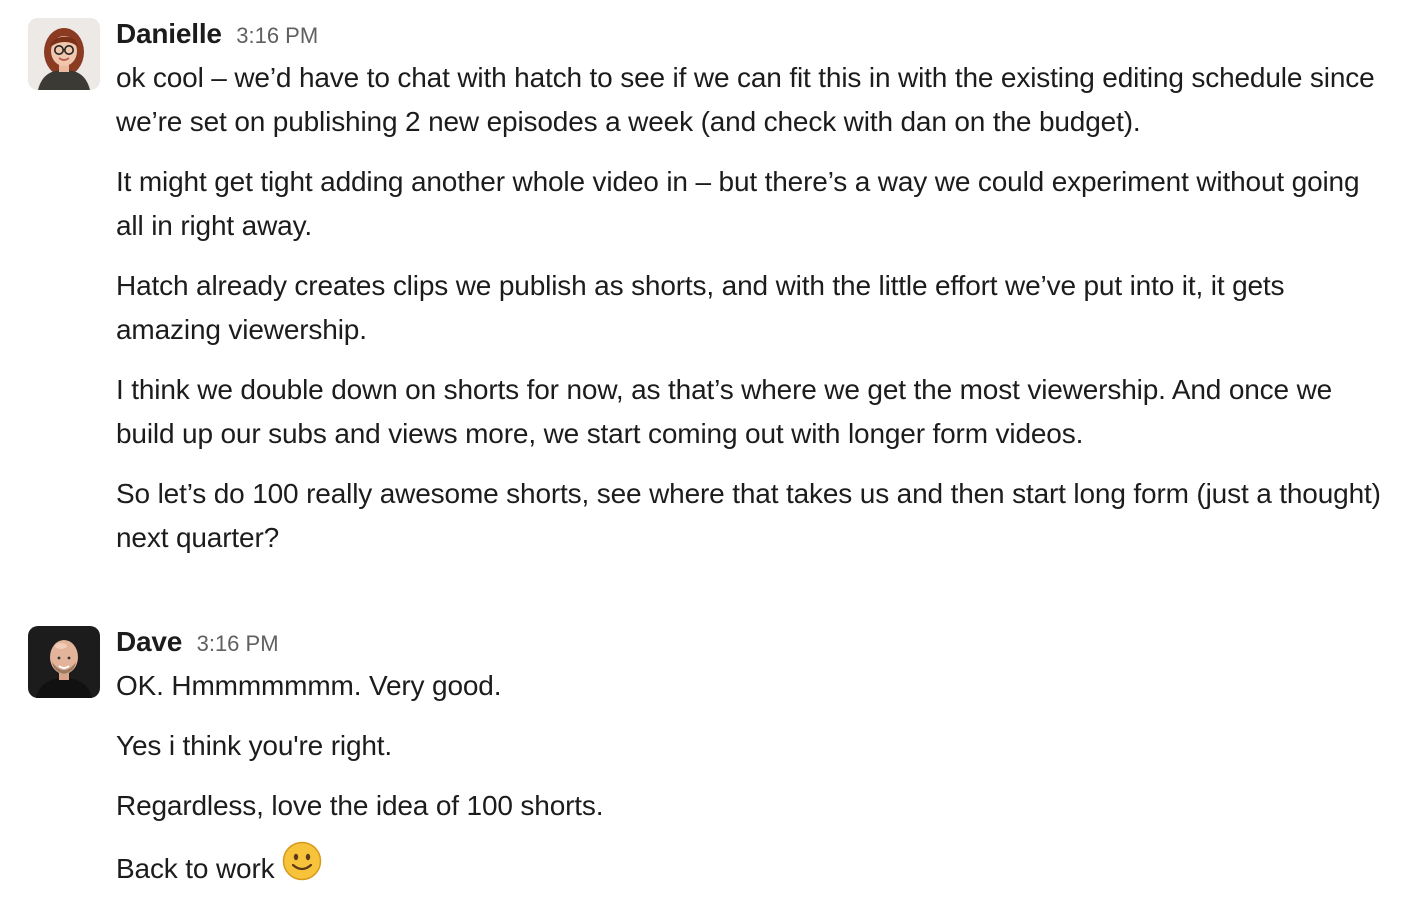 This screenshot has height=913, width=1414. Describe the element at coordinates (254, 745) in the screenshot. I see `message-paragraph: Yes i think you're right.` at that location.